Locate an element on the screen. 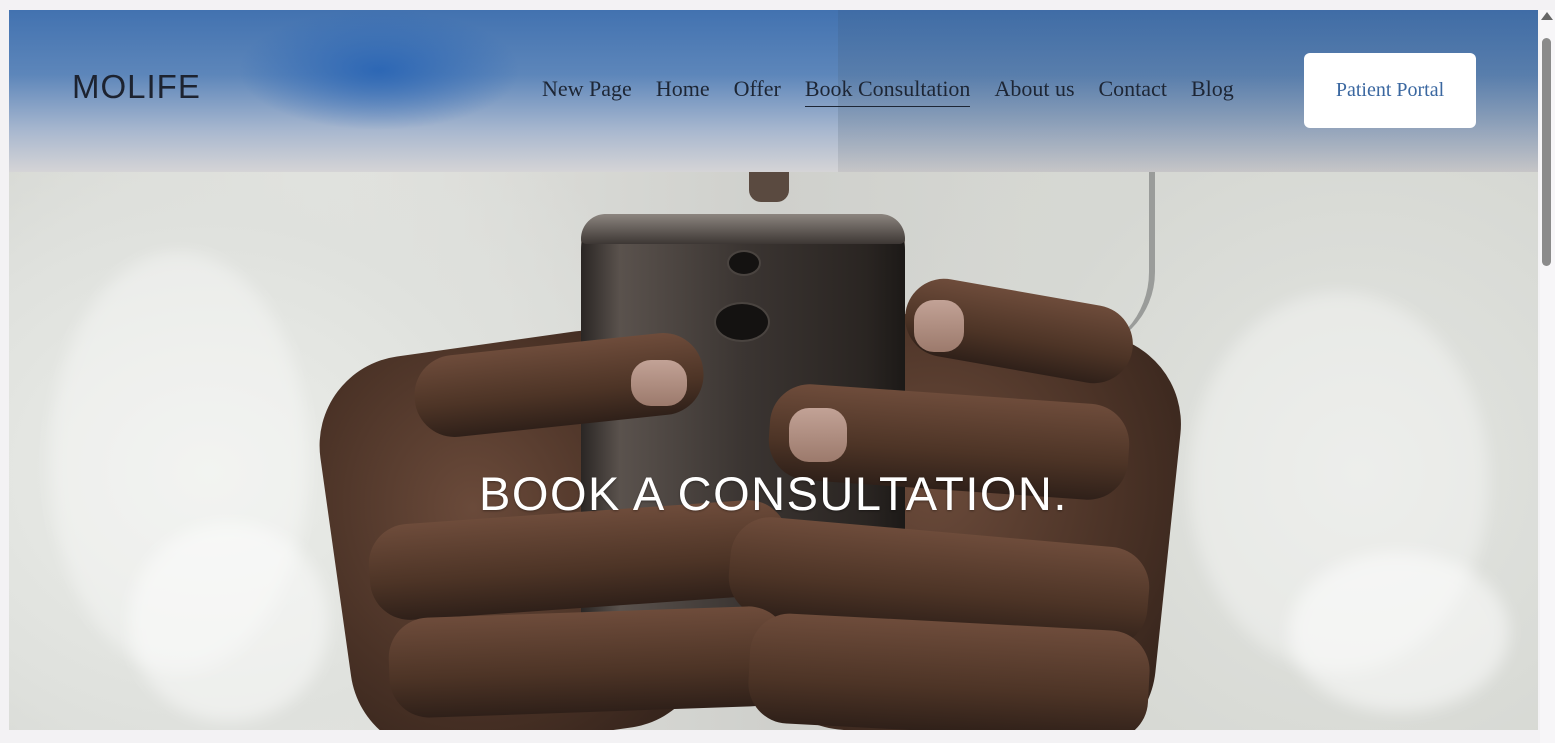 This screenshot has height=743, width=1555. scrollbar-thumb is located at coordinates (1546, 152).